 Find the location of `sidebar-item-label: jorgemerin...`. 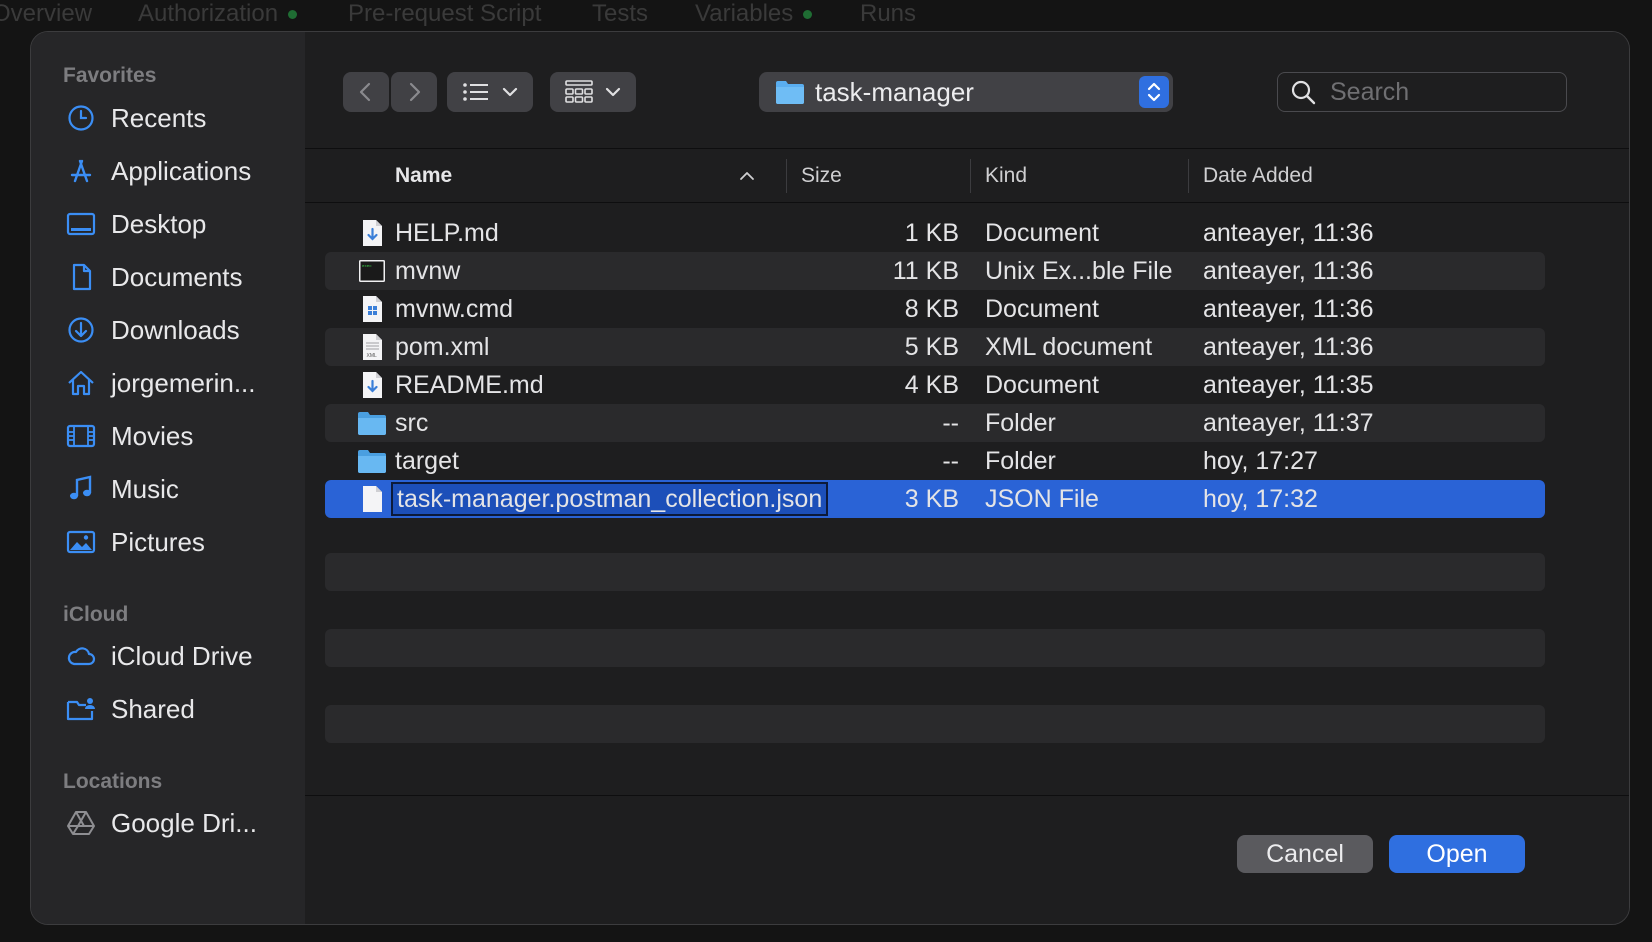

sidebar-item-label: jorgemerin... is located at coordinates (183, 382).